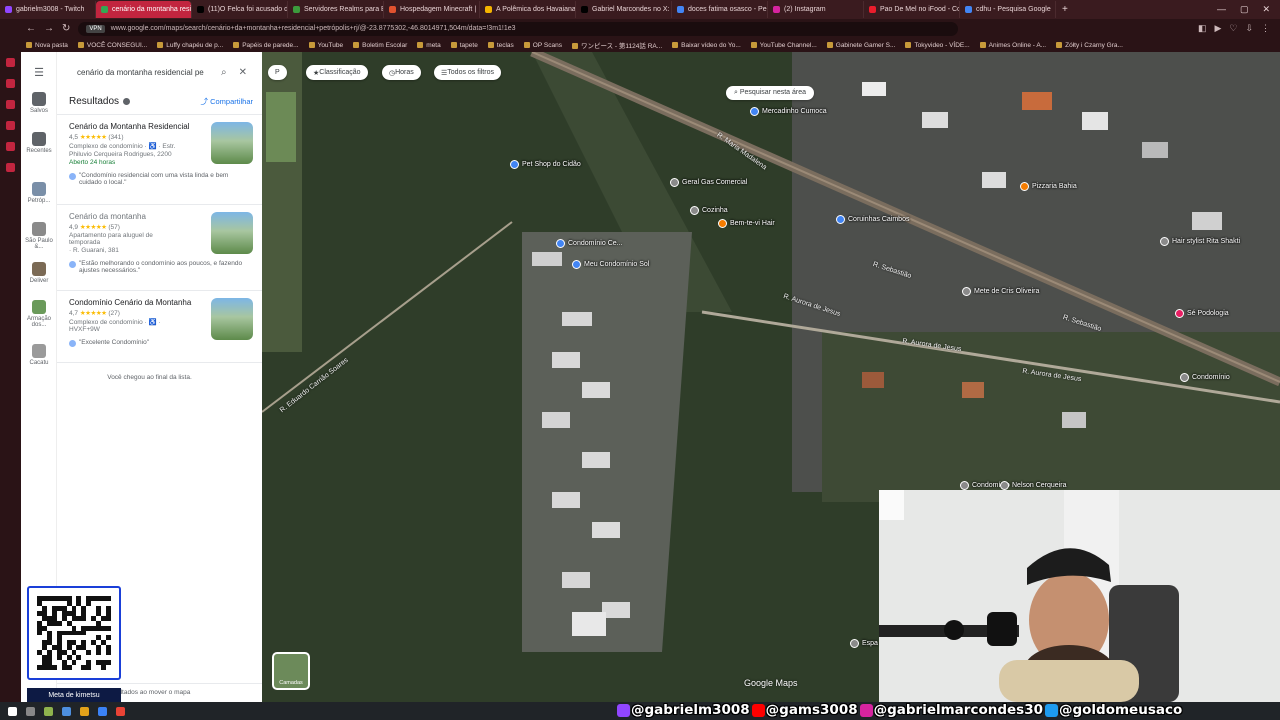 This screenshot has height=720, width=1280. I want to click on place-label: Coruinhas Caimbos, so click(878, 219).